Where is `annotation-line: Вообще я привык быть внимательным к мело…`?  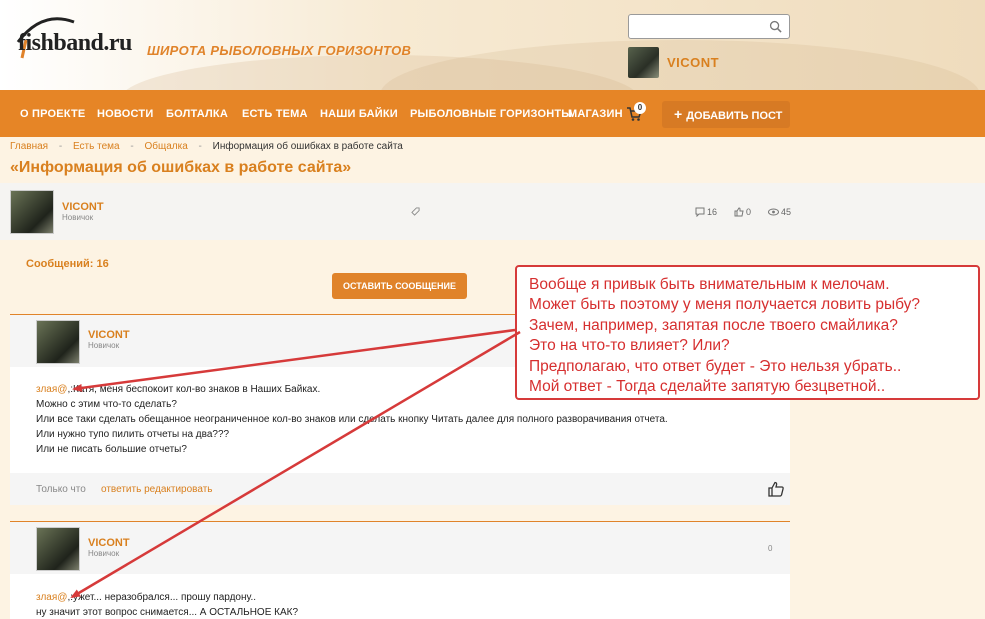 annotation-line: Вообще я привык быть внимательным к мело… is located at coordinates (709, 284).